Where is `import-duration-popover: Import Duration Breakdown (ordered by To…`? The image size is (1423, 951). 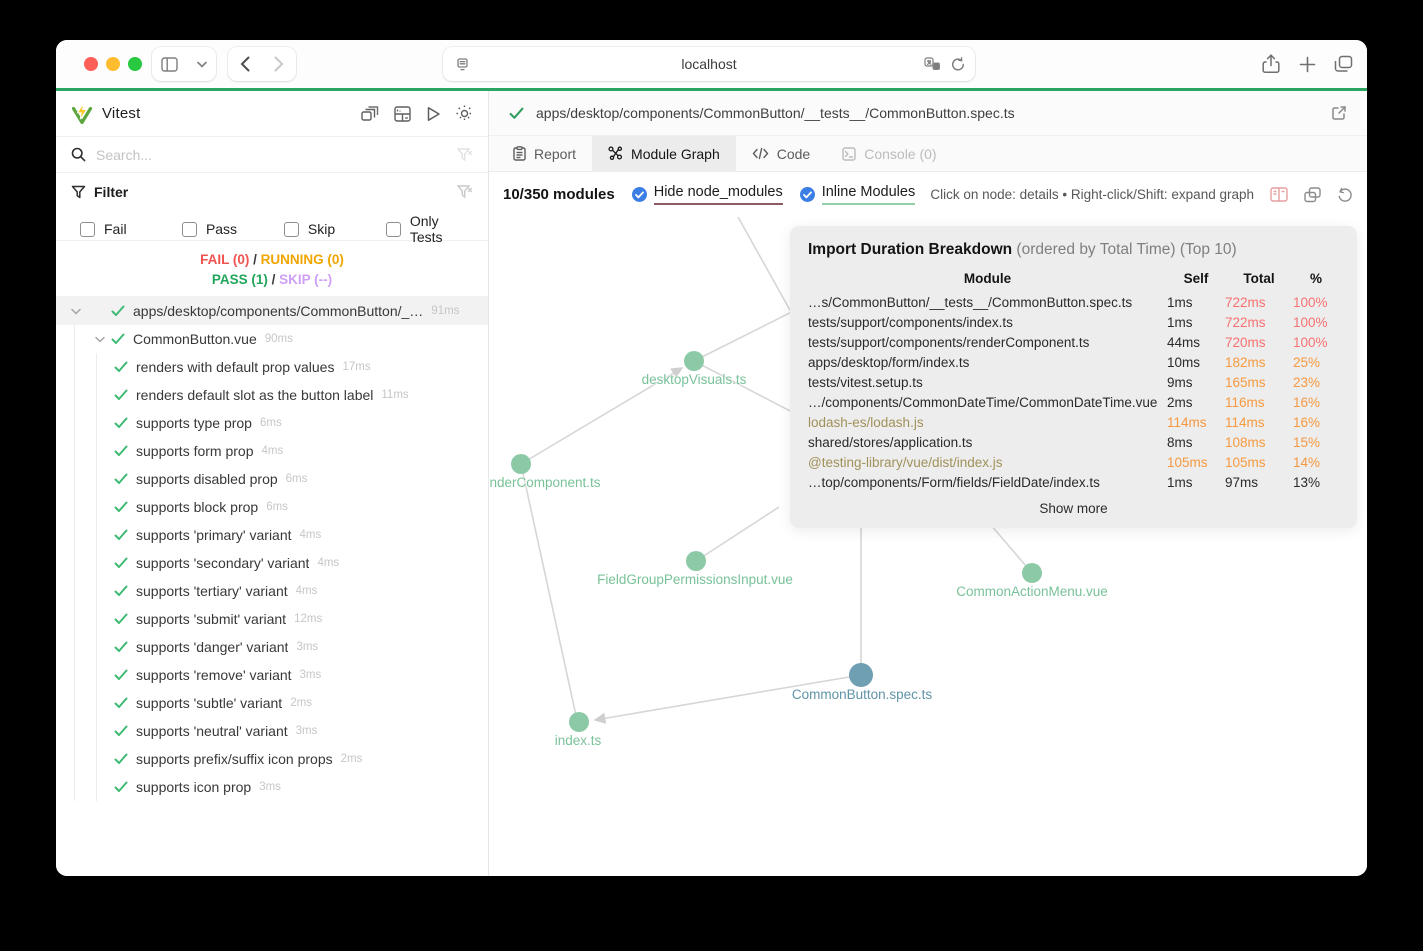
import-duration-popover: Import Duration Breakdown (ordered by To… is located at coordinates (1073, 377).